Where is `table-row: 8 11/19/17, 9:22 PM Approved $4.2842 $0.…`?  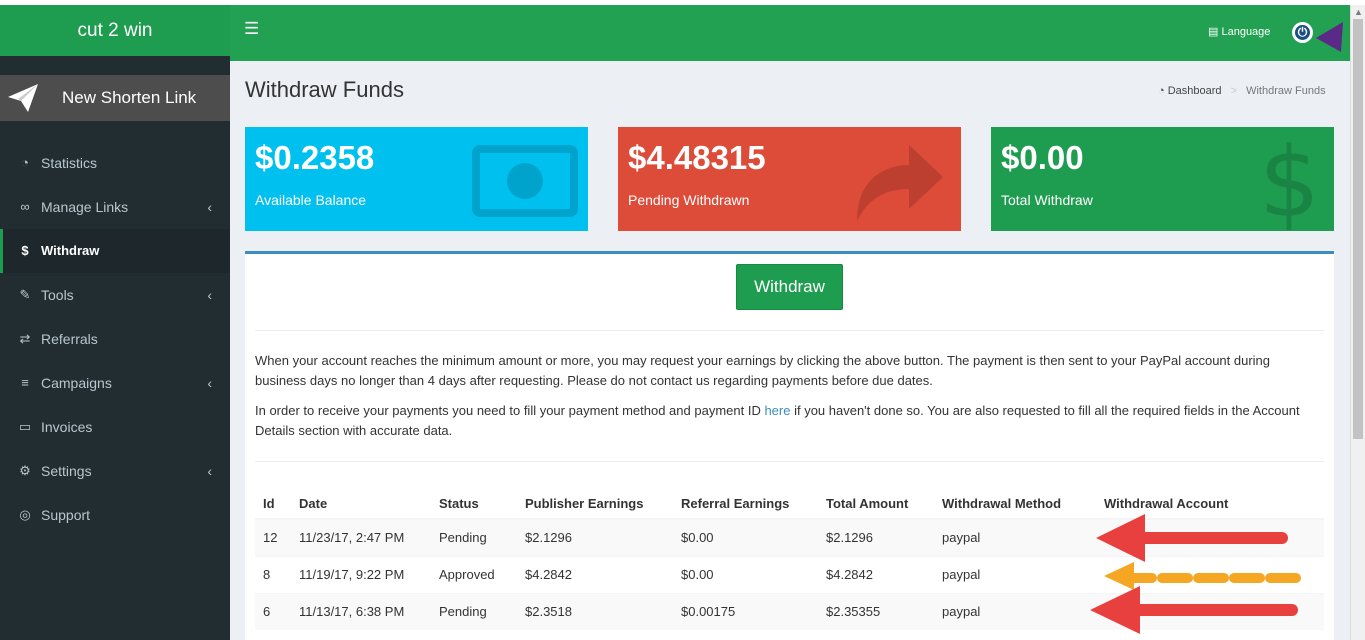
table-row: 8 11/19/17, 9:22 PM Approved $4.2842 $0.… is located at coordinates (789, 574).